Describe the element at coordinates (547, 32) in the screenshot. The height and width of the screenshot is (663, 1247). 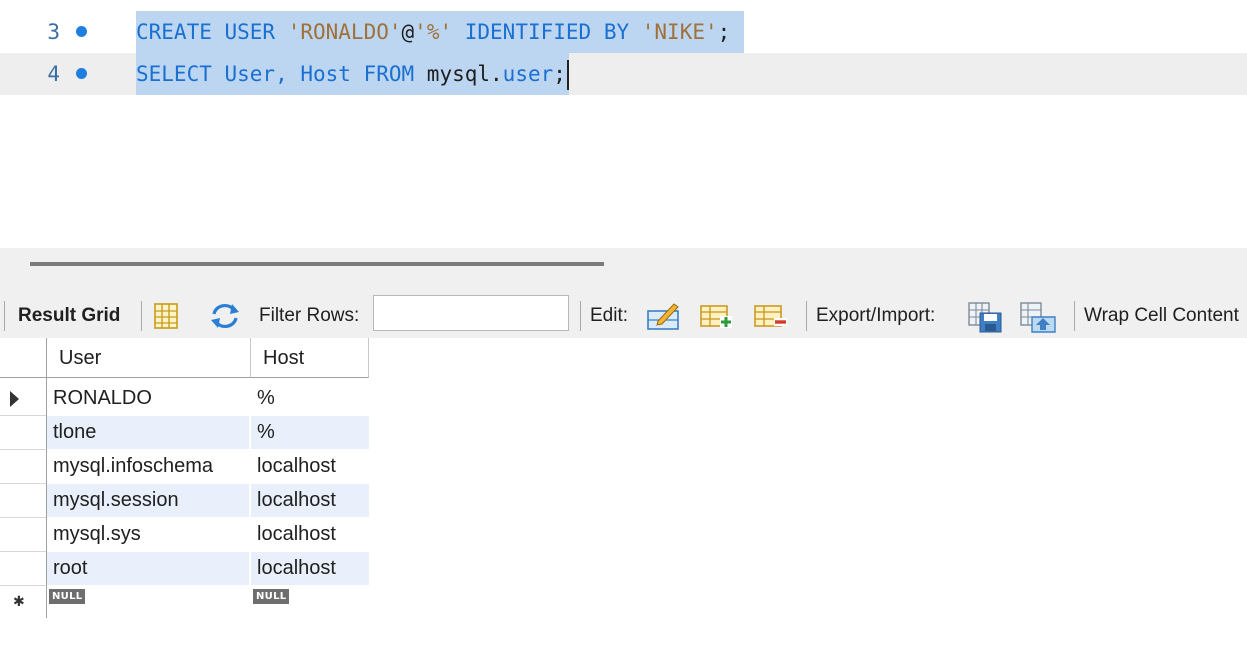
I see `sql-keyword: IDENTIFIED BY` at that location.